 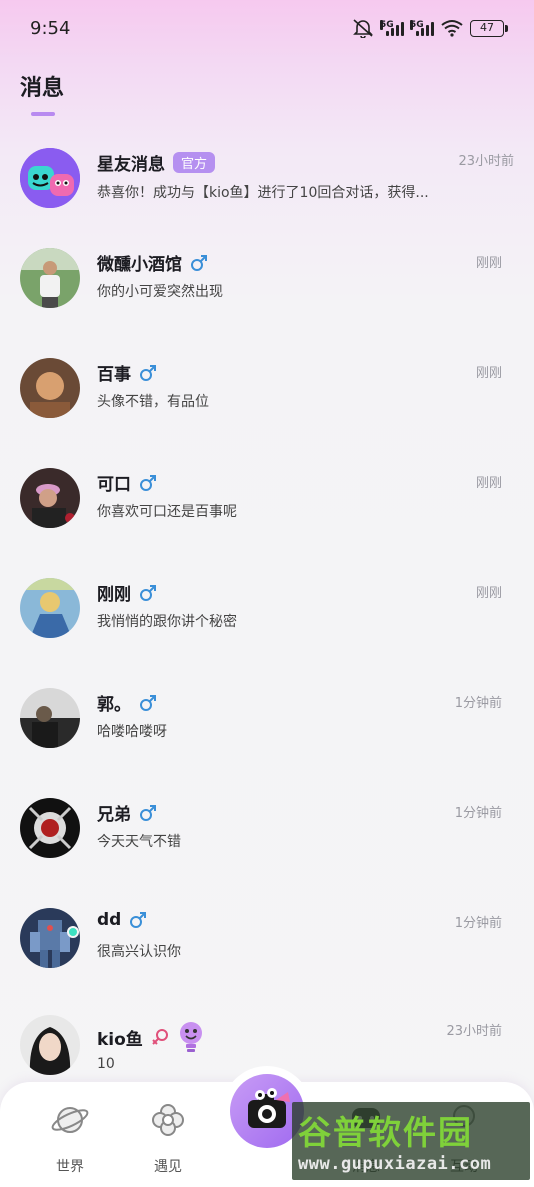 I want to click on name-row: 星友消息 官方, so click(x=156, y=162).